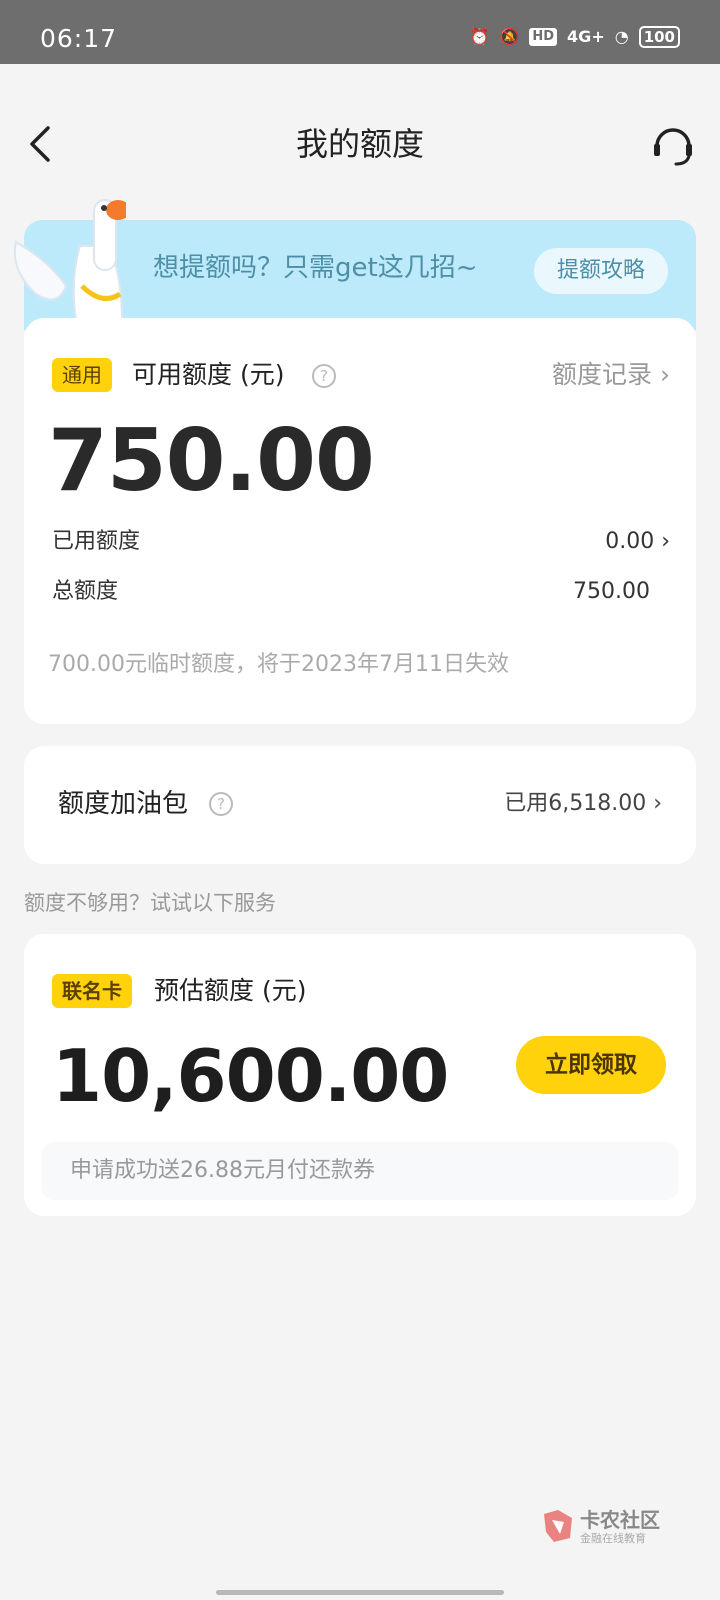 The width and height of the screenshot is (720, 1600). I want to click on promo-text: 想提额吗？只需get这几招~, so click(315, 268).